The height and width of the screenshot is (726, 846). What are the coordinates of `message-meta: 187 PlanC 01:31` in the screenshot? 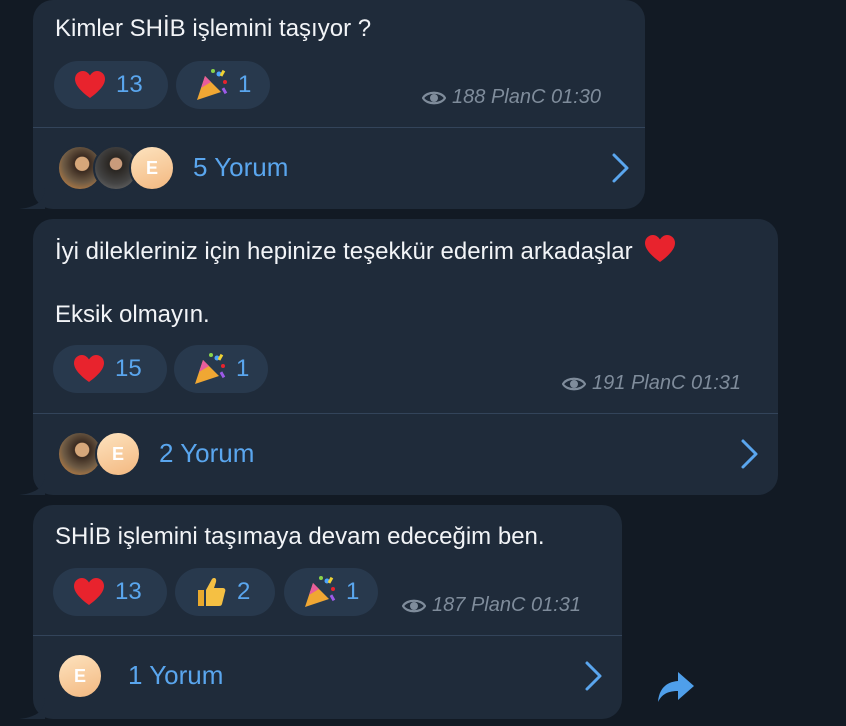 It's located at (491, 605).